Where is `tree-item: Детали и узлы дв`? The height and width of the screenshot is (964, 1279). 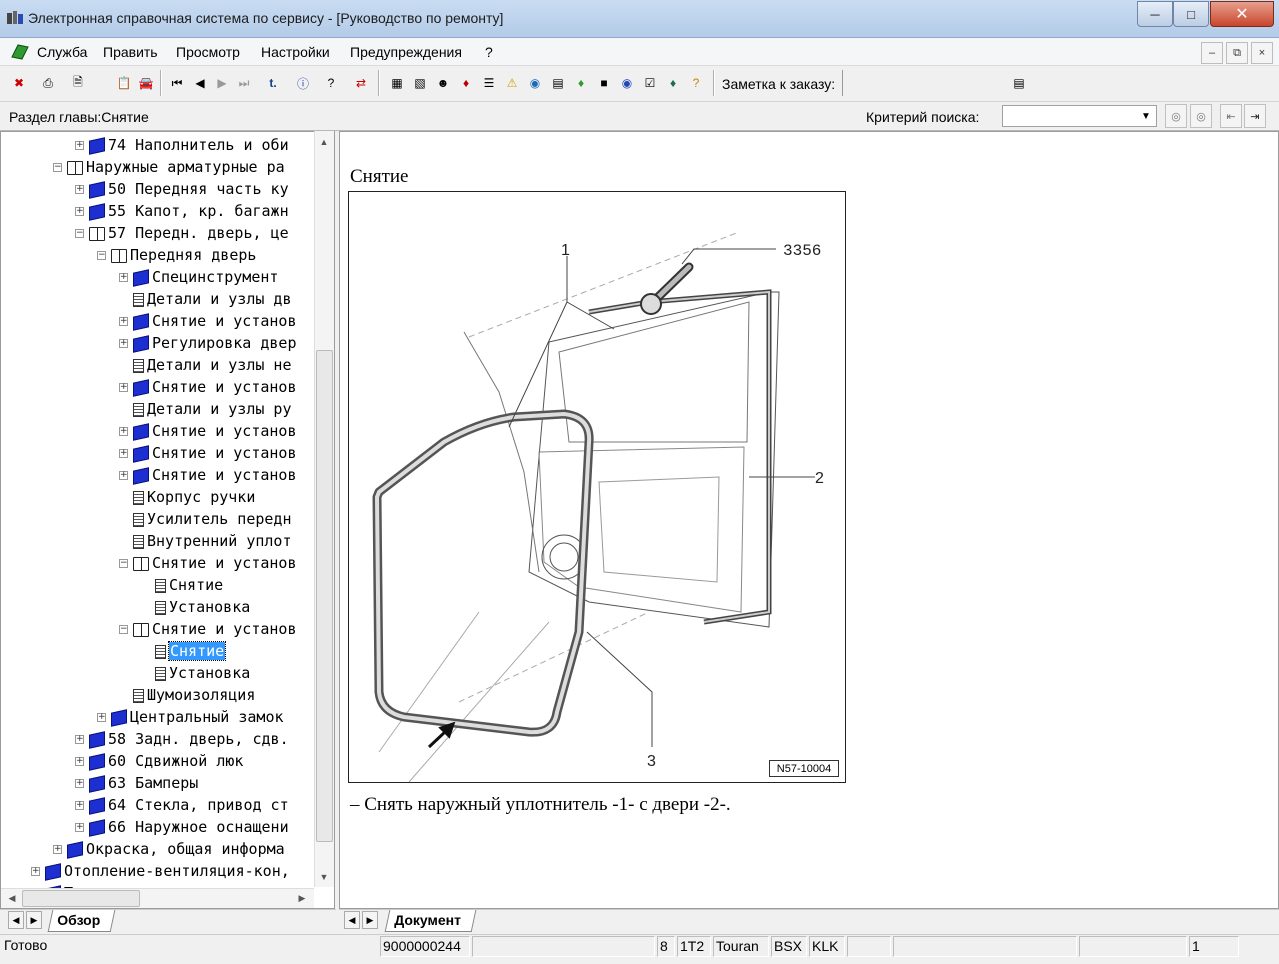 tree-item: Детали и узлы дв is located at coordinates (205, 299).